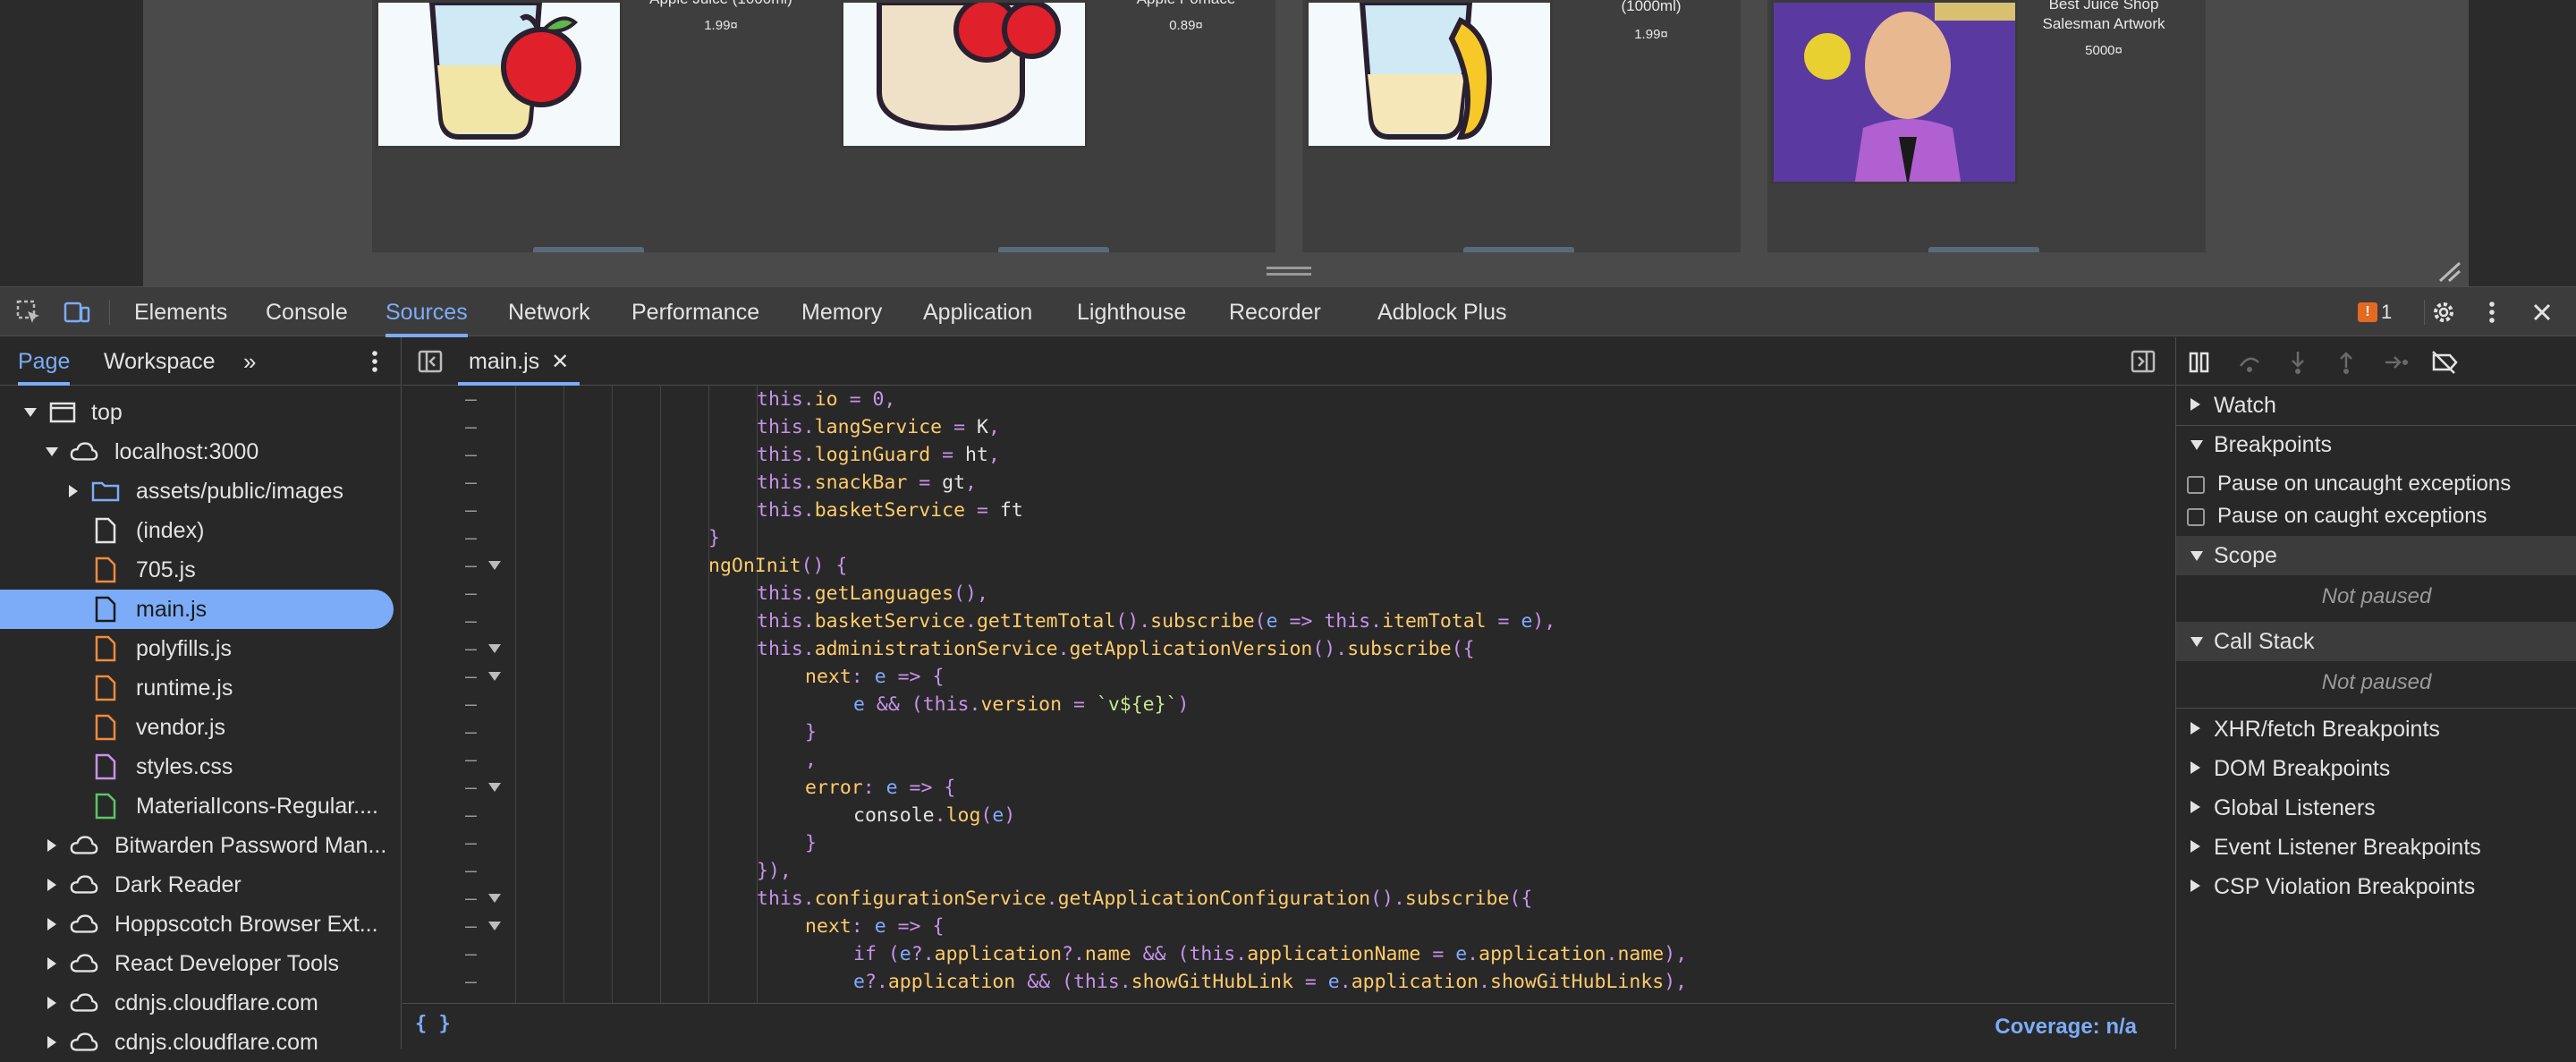 This screenshot has height=1062, width=2576. I want to click on tab-application: Application, so click(977, 312).